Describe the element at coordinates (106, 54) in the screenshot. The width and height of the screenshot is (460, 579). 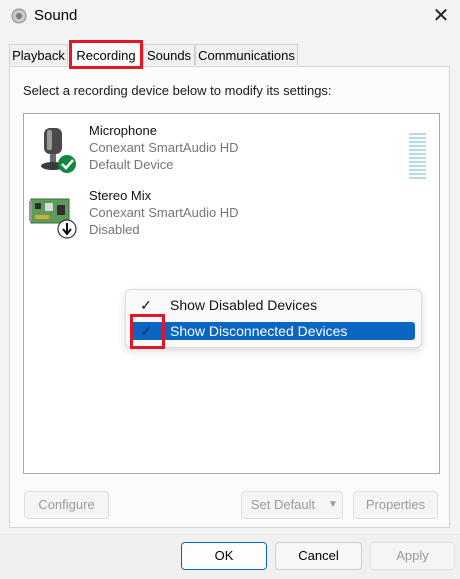
I see `tab-recording: Recording` at that location.